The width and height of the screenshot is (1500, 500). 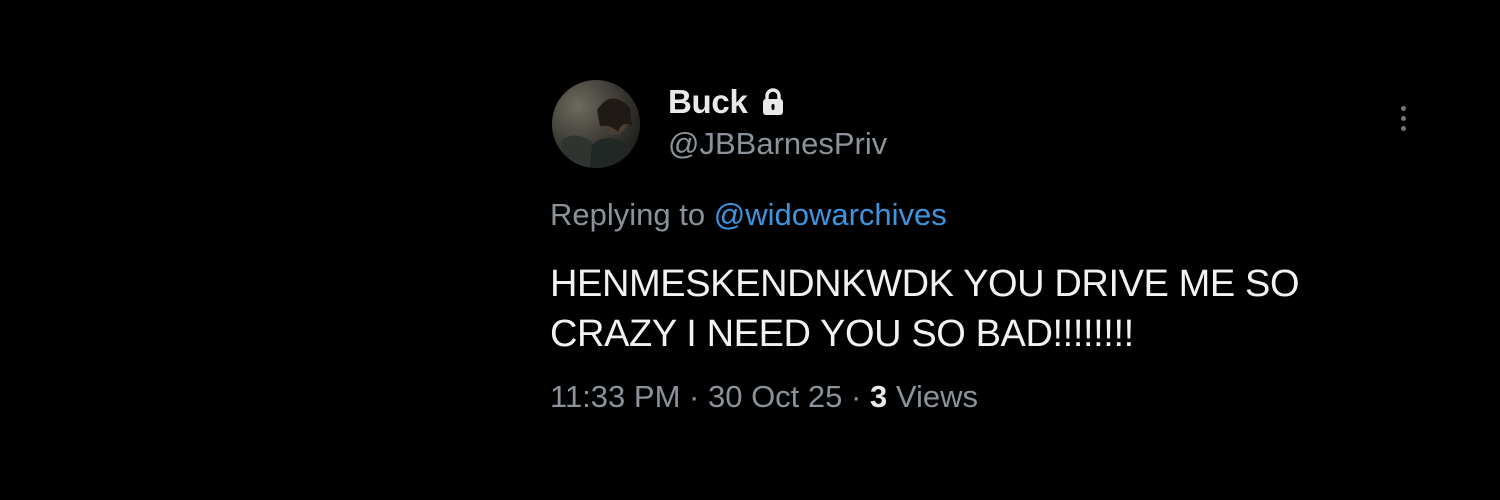 What do you see at coordinates (775, 396) in the screenshot?
I see `tweet-date: 30 Oct 25` at bounding box center [775, 396].